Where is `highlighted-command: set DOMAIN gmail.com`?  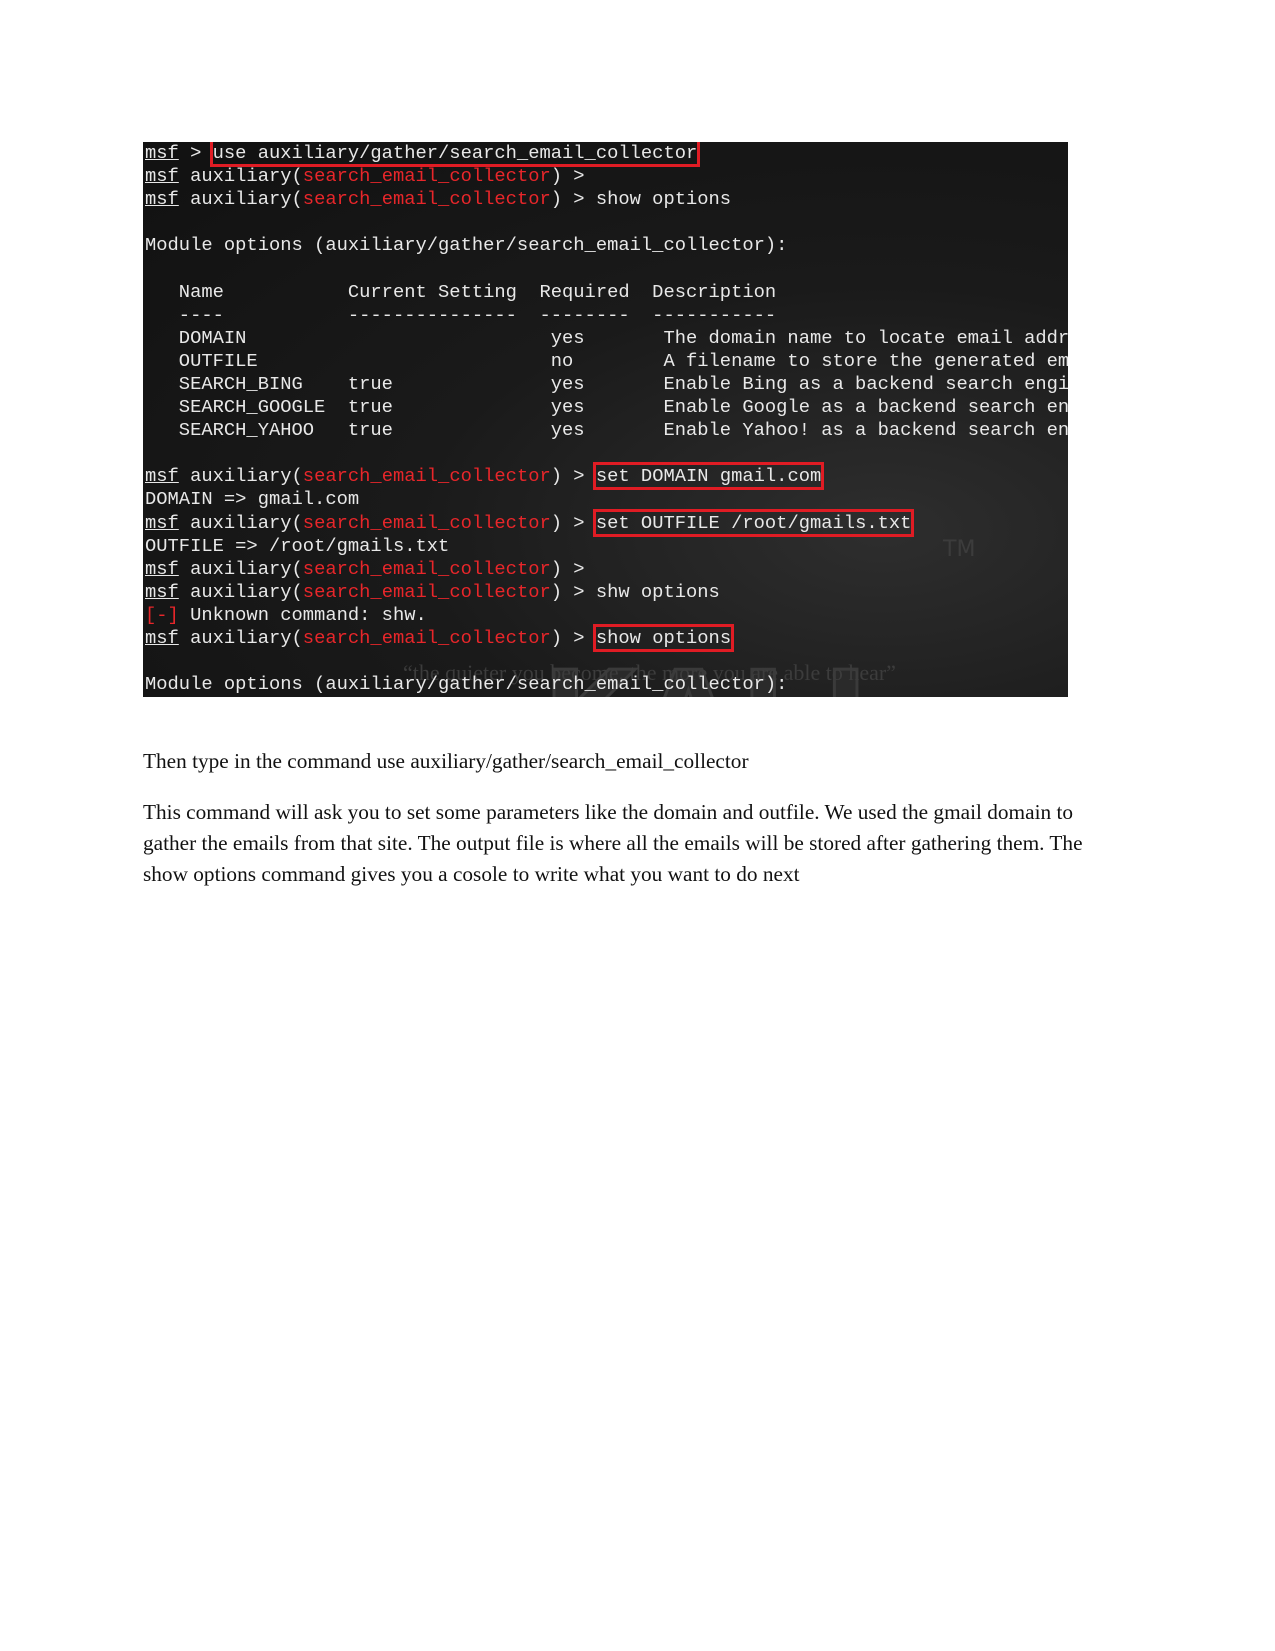
highlighted-command: set DOMAIN gmail.com is located at coordinates (708, 476).